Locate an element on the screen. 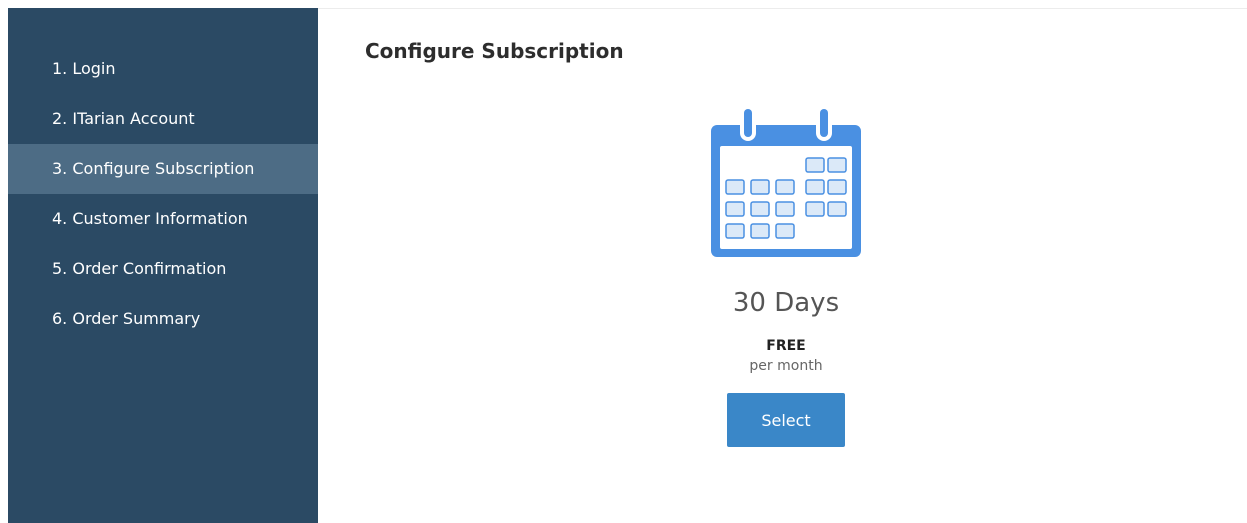  subscription-plan-card: 30 Days FREE per month Select is located at coordinates (786, 276).